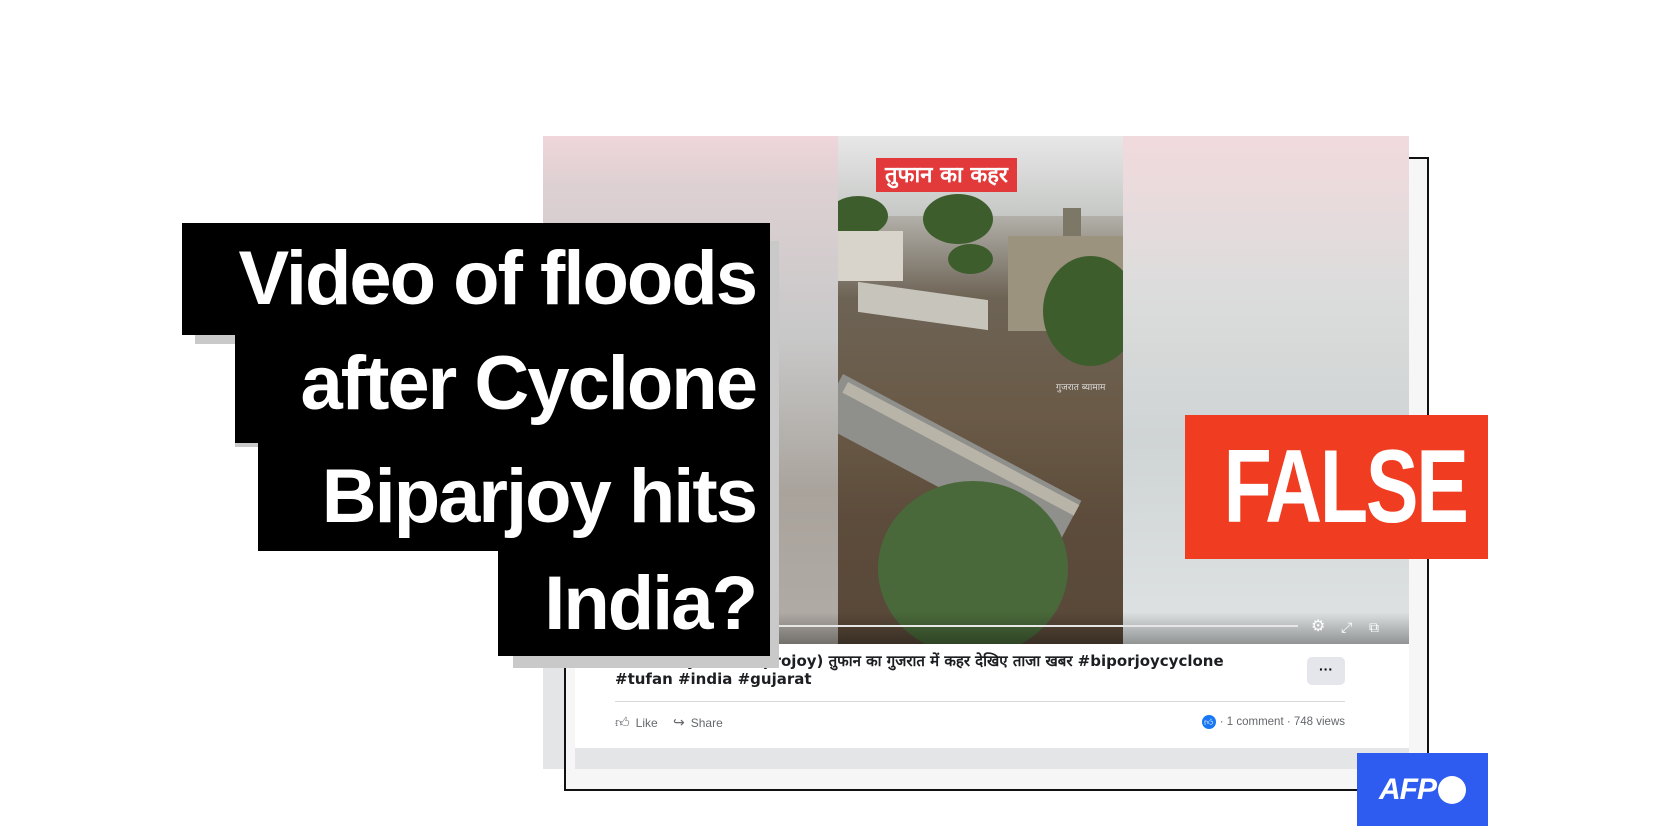 The width and height of the screenshot is (1680, 840). I want to click on afp-logo-dot-icon, so click(1452, 789).